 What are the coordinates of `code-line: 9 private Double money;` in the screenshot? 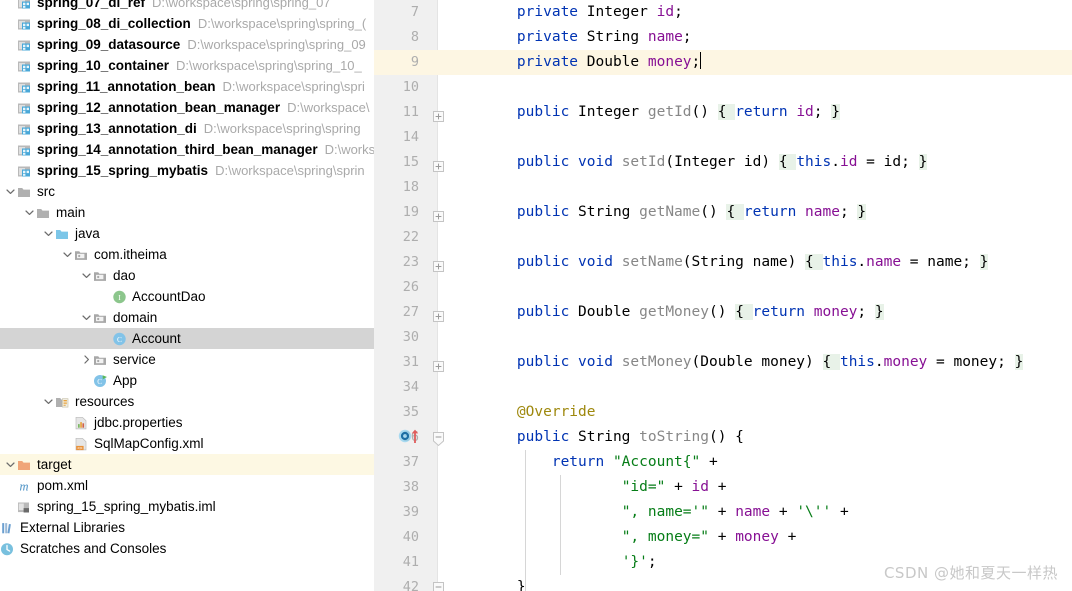 It's located at (723, 62).